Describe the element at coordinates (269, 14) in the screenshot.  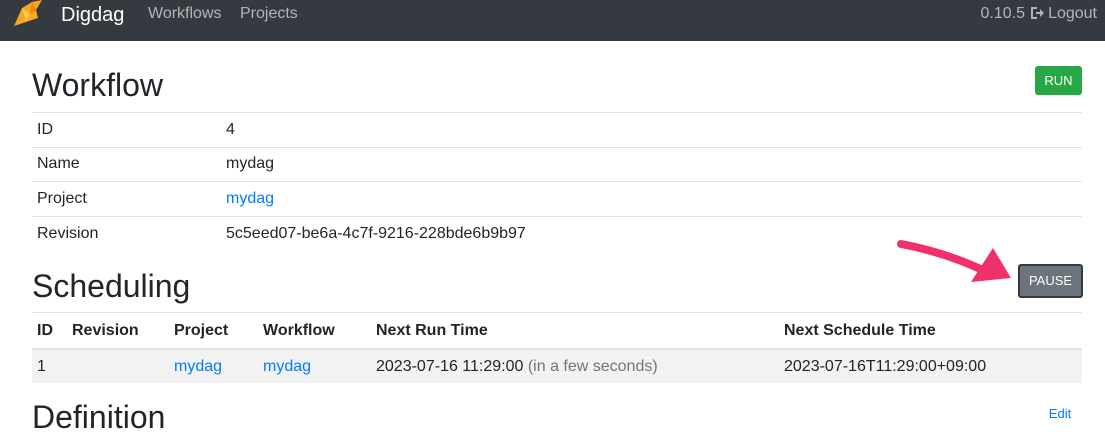
I see `nav-projects: Projects` at that location.